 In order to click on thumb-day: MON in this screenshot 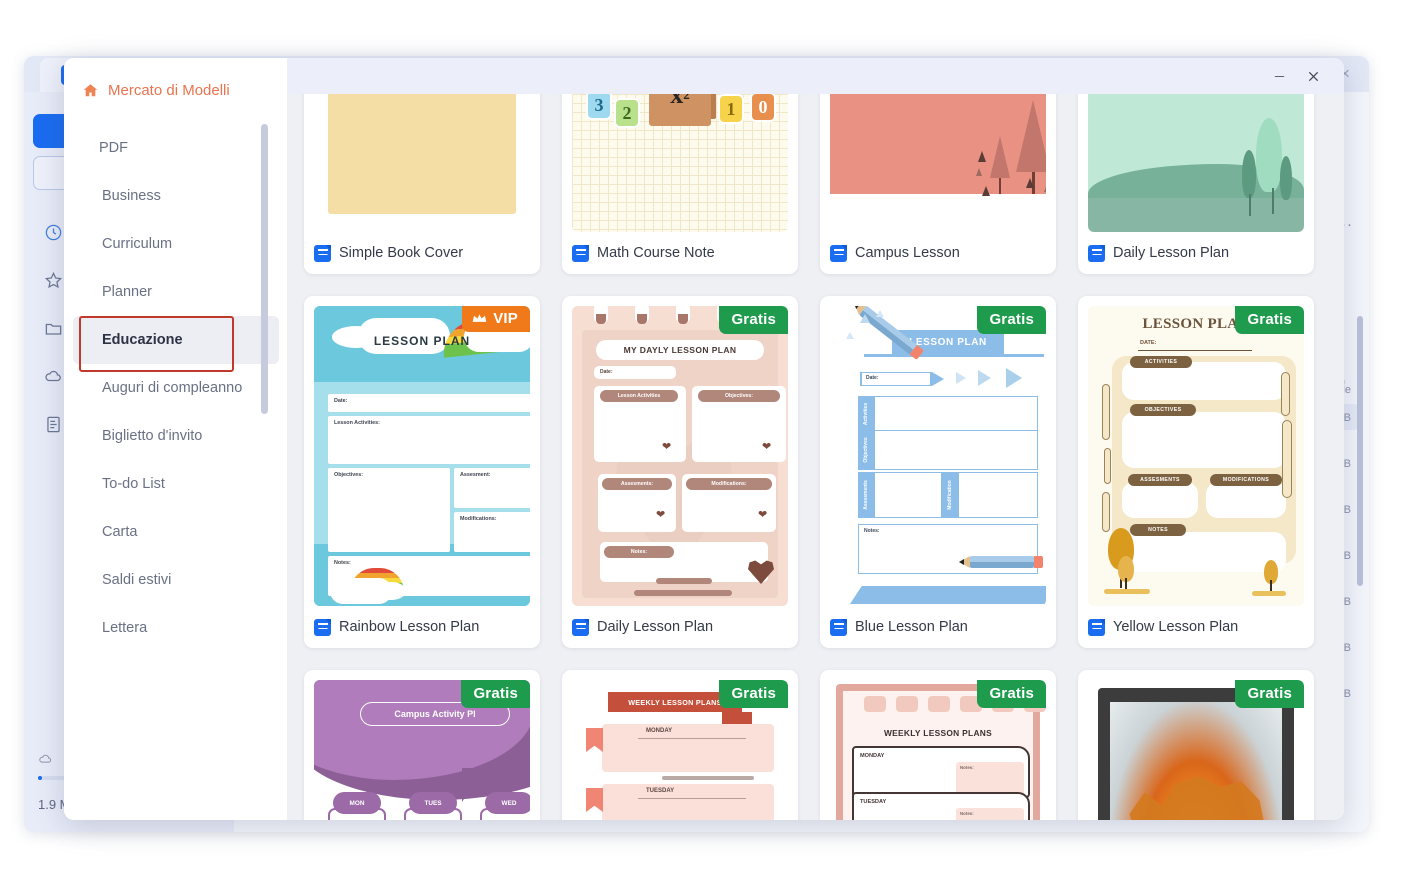, I will do `click(357, 803)`.